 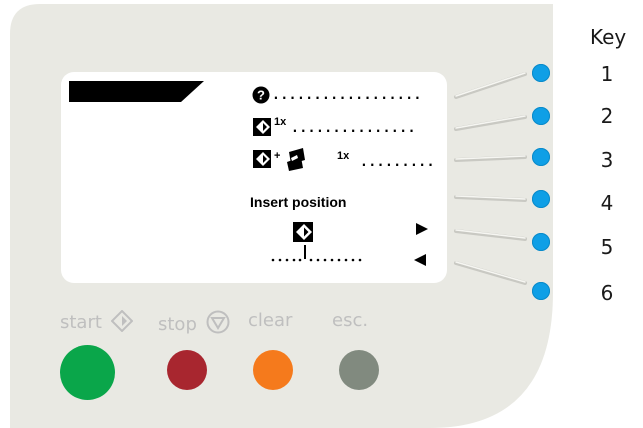 What do you see at coordinates (607, 293) in the screenshot?
I see `key-number-6: 6` at bounding box center [607, 293].